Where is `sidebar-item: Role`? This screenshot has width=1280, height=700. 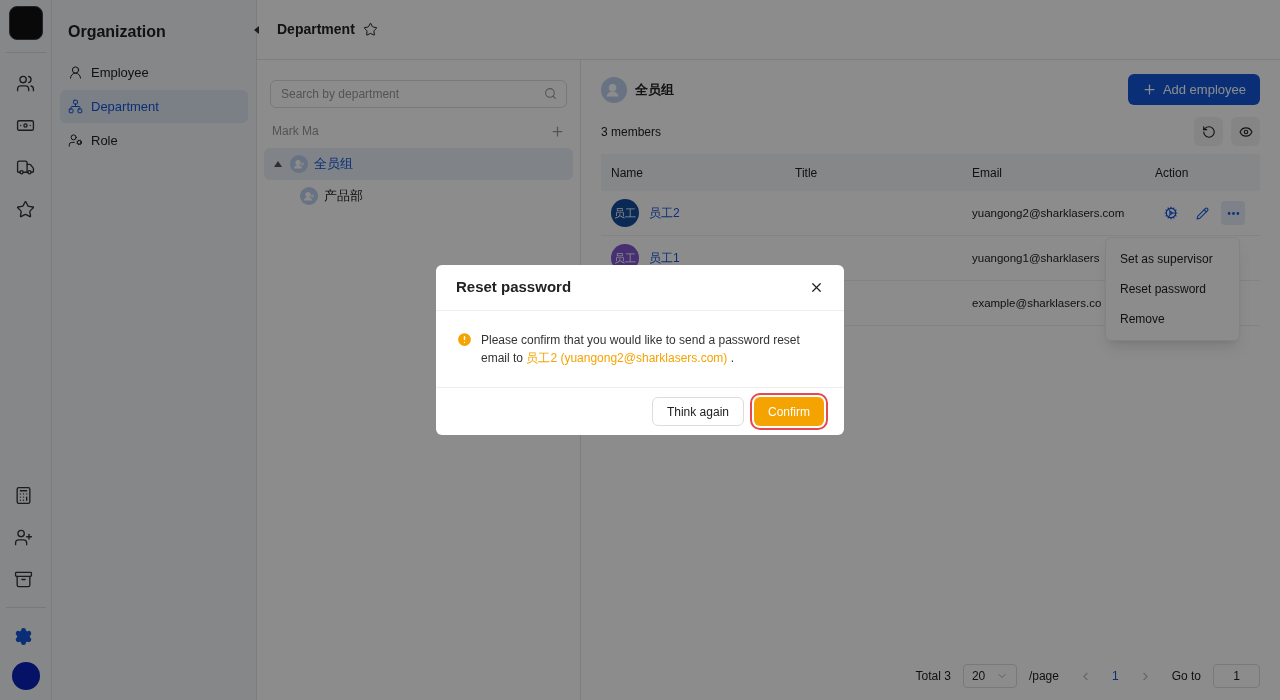
sidebar-item: Role is located at coordinates (154, 140).